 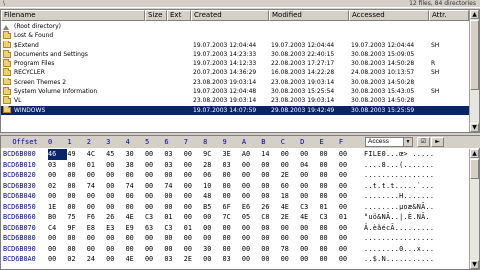 I want to click on hex-ascii: ........µoæ&NÃ.., so click(x=413, y=207).